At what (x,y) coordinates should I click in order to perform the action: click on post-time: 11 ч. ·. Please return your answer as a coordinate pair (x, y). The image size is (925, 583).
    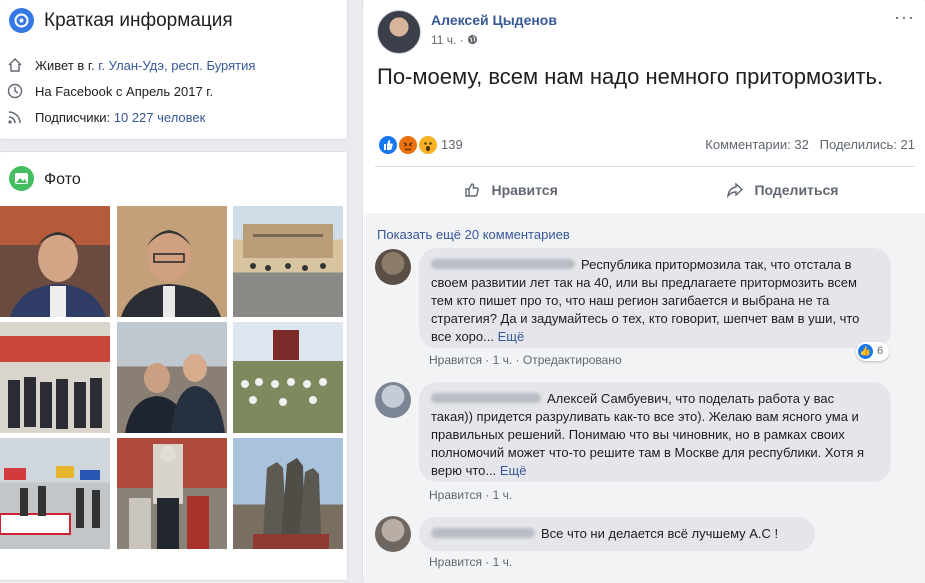
    Looking at the image, I should click on (454, 40).